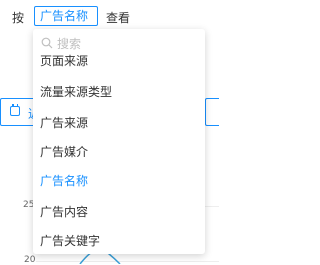 This screenshot has height=265, width=320. I want to click on dropdown-search: 搜索, so click(117, 43).